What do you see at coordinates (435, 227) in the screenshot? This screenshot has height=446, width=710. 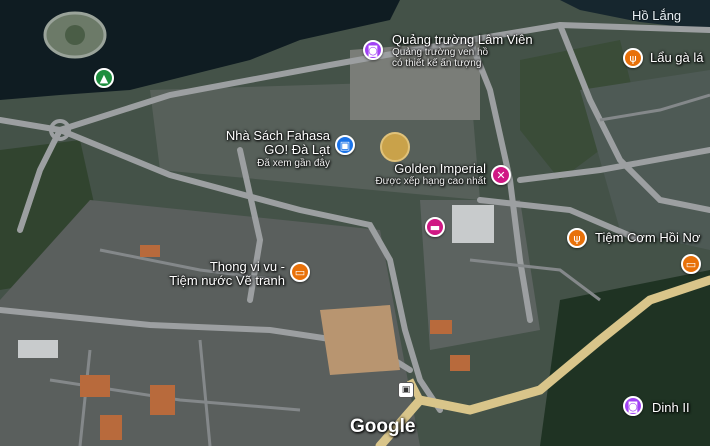 I see `hotel-bed-icon: ▬` at bounding box center [435, 227].